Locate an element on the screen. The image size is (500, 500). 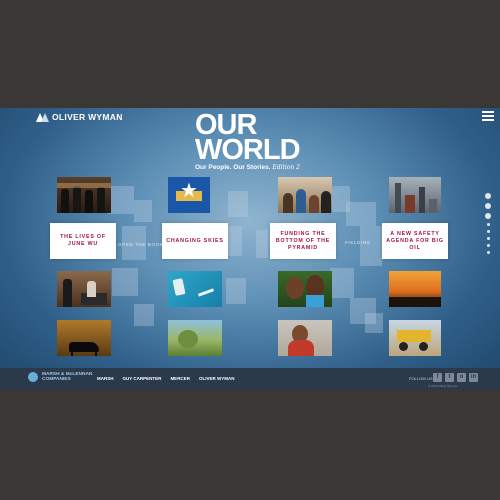
hero-subtitle: Our People. Our Stories. Edition 2 is located at coordinates (260, 167).